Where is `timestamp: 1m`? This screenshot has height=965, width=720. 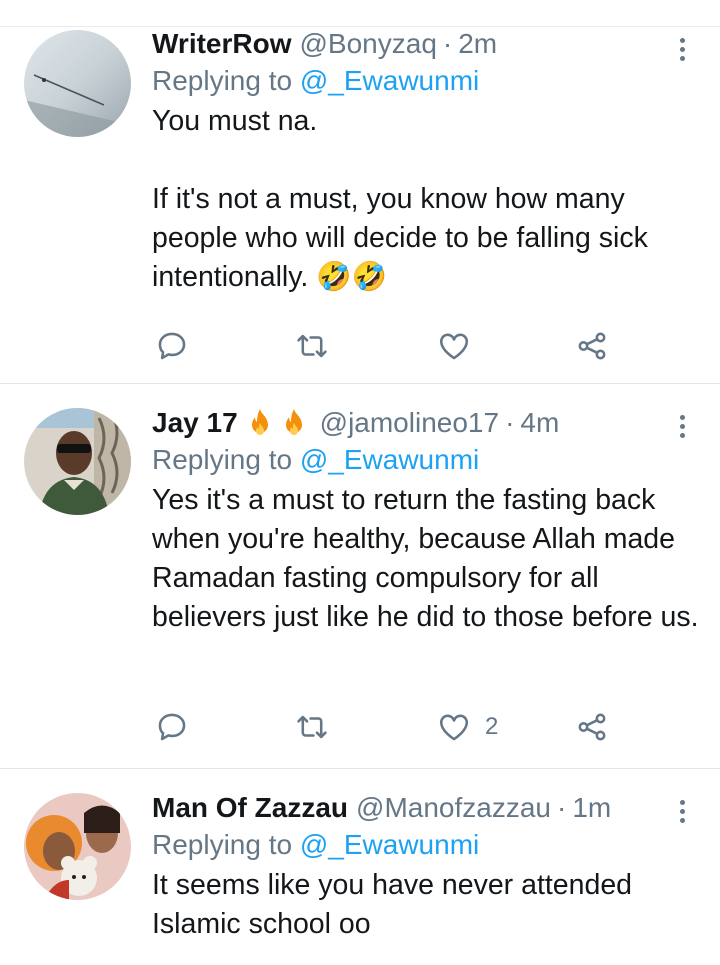 timestamp: 1m is located at coordinates (591, 808).